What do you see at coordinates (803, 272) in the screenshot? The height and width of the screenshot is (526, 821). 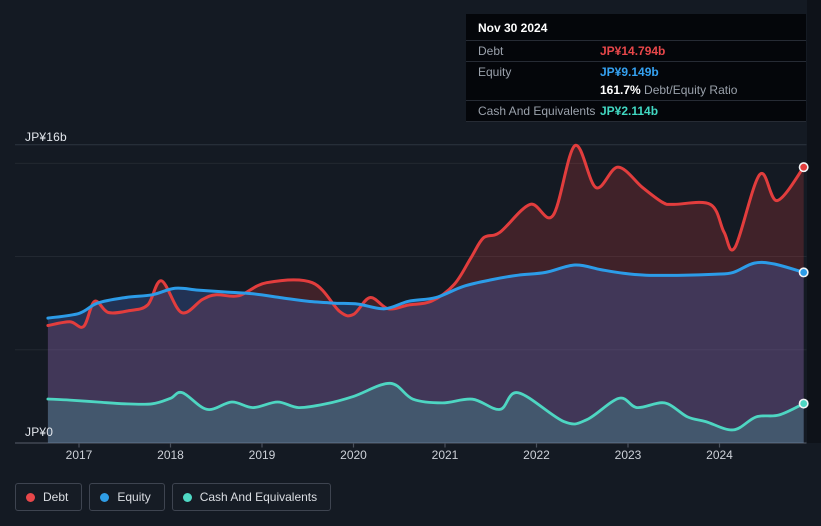 I see `equity-end-marker` at bounding box center [803, 272].